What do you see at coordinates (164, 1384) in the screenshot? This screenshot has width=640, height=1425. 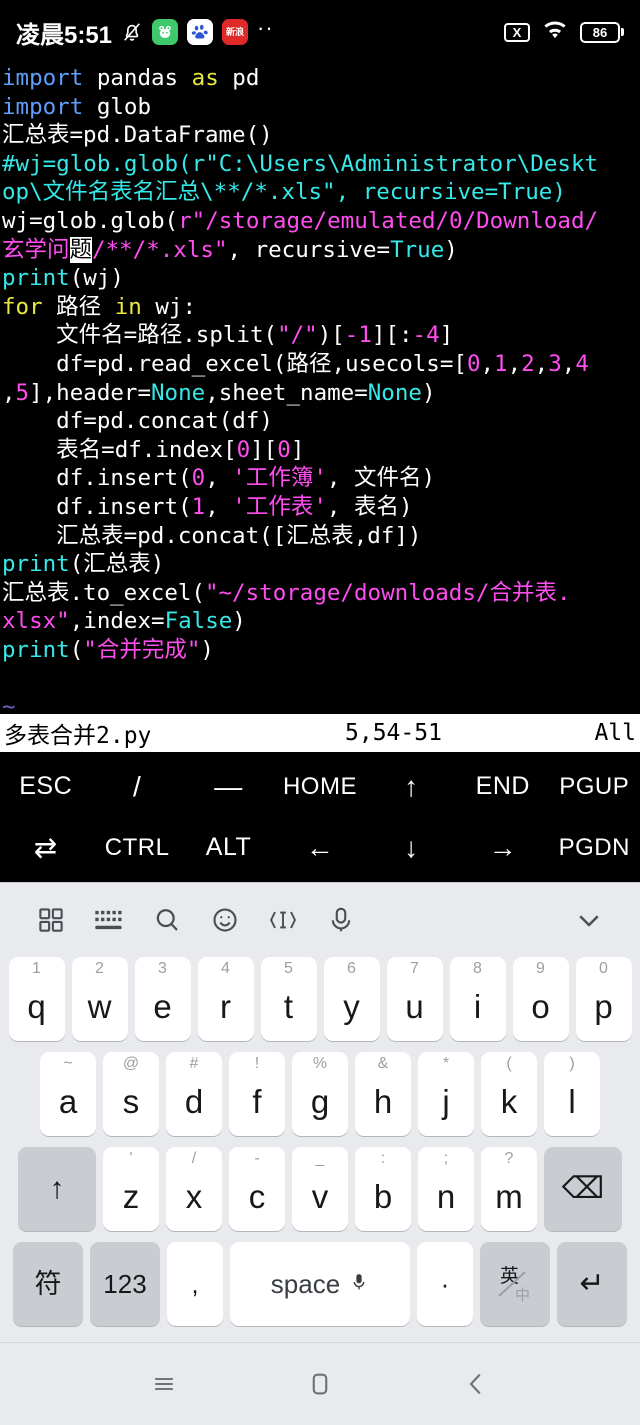 I see `menu-icon` at bounding box center [164, 1384].